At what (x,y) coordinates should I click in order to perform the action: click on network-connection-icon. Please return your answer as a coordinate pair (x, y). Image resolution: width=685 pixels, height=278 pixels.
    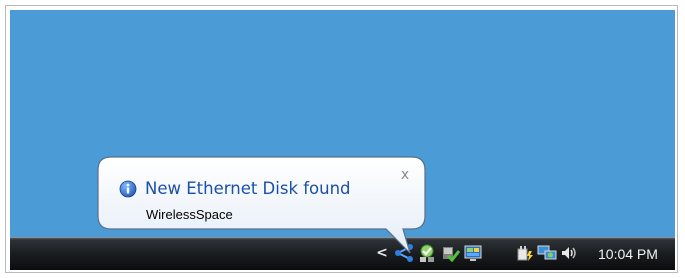
    Looking at the image, I should click on (547, 253).